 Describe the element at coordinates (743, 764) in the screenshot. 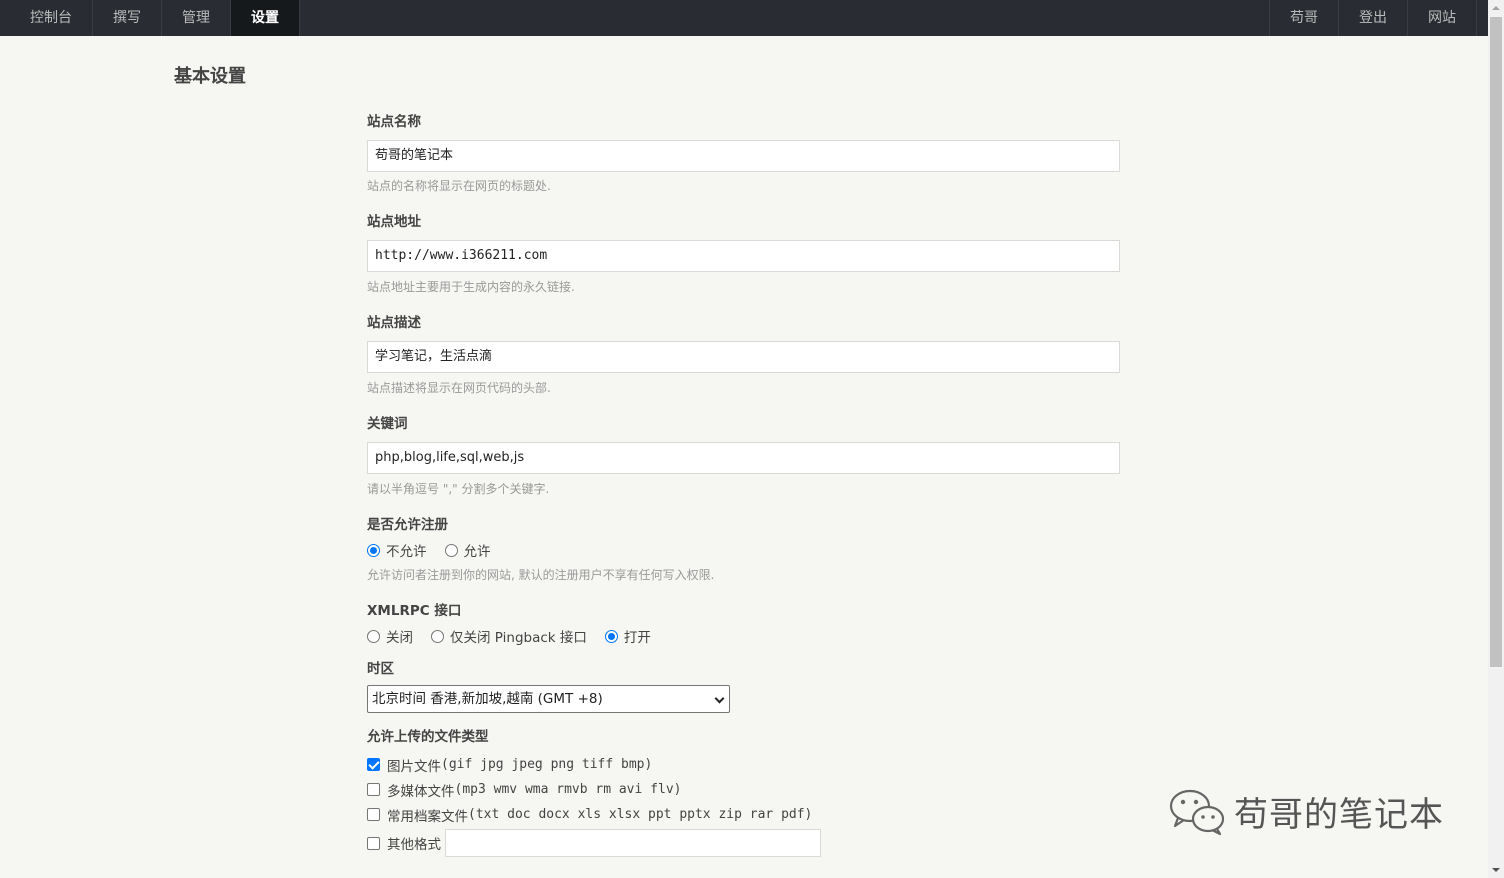

I see `upload-type-images: 图片文件 (gif jpg jpeg png tiff bmp)` at that location.